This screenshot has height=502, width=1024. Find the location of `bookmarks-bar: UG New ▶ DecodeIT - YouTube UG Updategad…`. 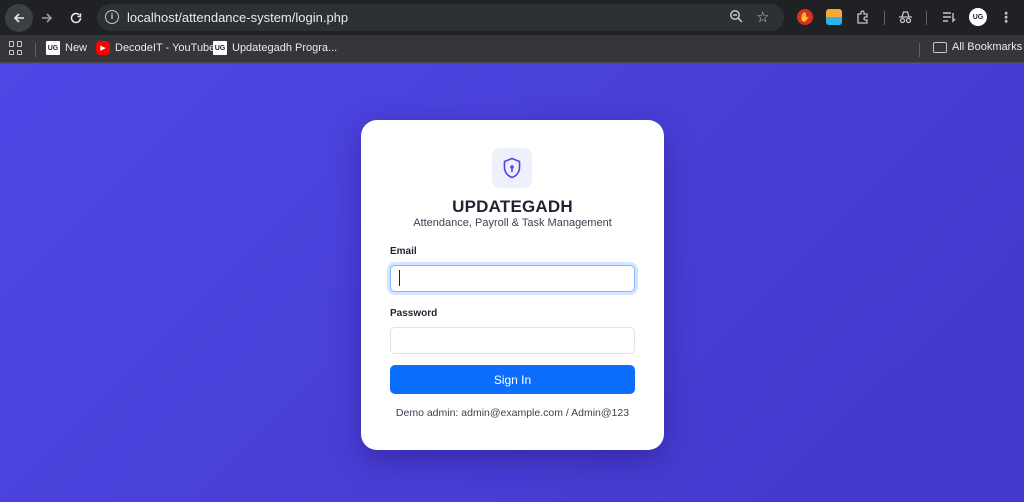

bookmarks-bar: UG New ▶ DecodeIT - YouTube UG Updategad… is located at coordinates (512, 49).